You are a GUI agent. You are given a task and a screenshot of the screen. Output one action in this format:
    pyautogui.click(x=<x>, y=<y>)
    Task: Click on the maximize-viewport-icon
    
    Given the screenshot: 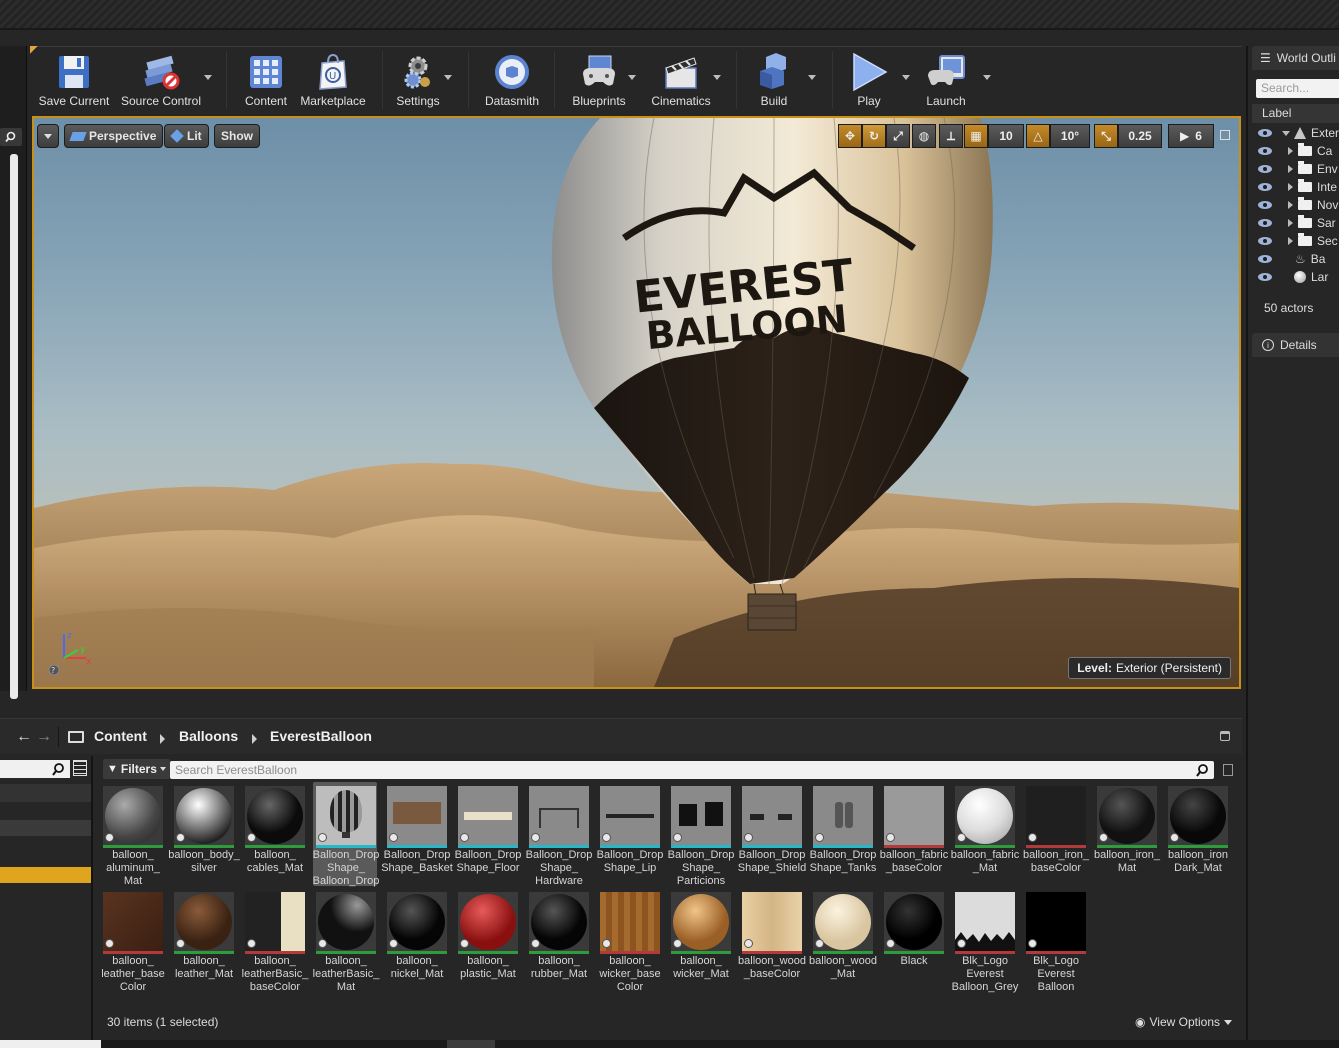 What is the action you would take?
    pyautogui.click(x=1225, y=135)
    